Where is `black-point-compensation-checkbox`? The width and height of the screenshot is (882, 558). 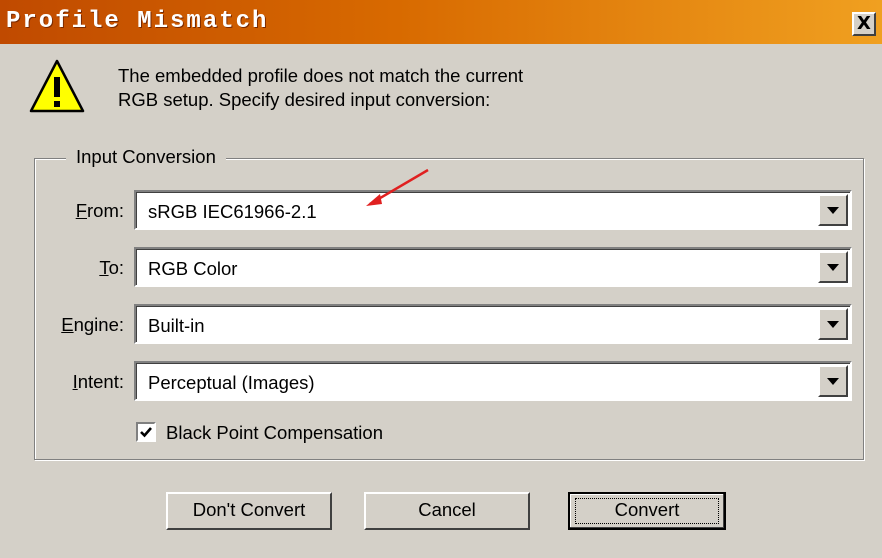 black-point-compensation-checkbox is located at coordinates (146, 432).